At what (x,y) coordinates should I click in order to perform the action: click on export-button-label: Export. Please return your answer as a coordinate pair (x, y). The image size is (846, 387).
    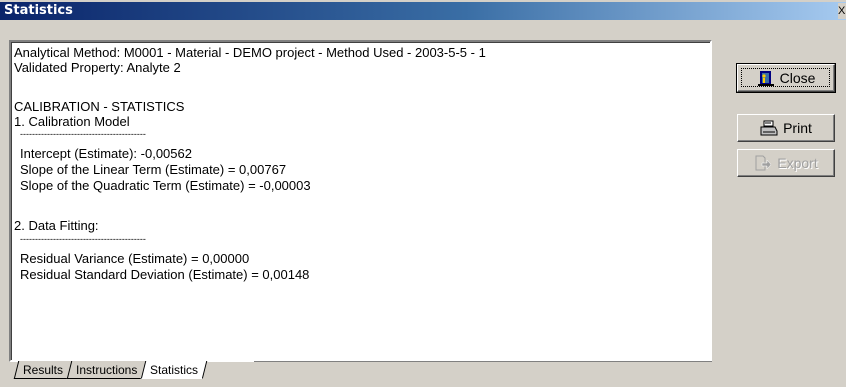
    Looking at the image, I should click on (797, 163).